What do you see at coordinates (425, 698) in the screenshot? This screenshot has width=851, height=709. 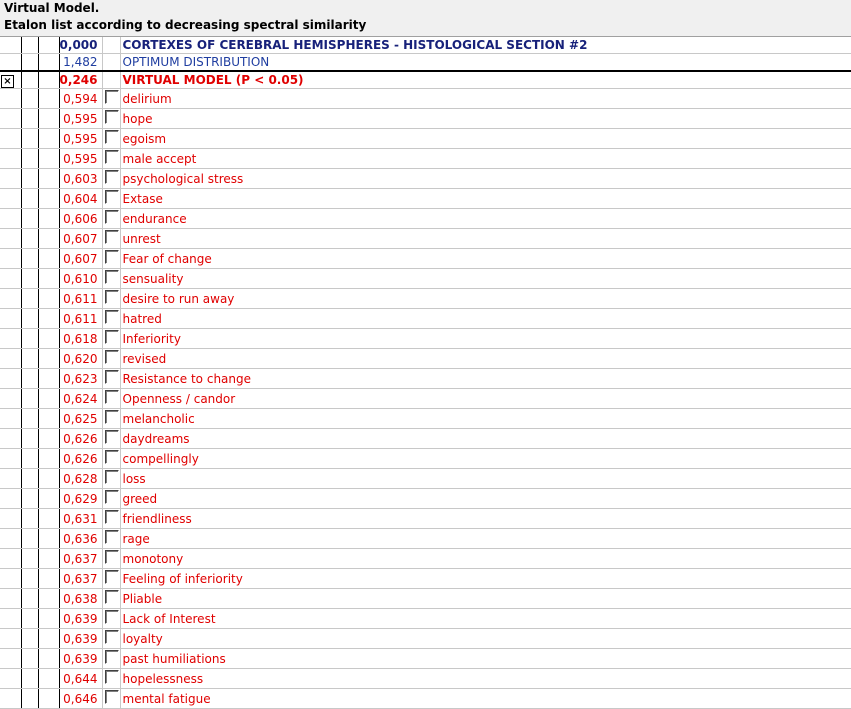 I see `table-row: 0,646 mental fatigue` at bounding box center [425, 698].